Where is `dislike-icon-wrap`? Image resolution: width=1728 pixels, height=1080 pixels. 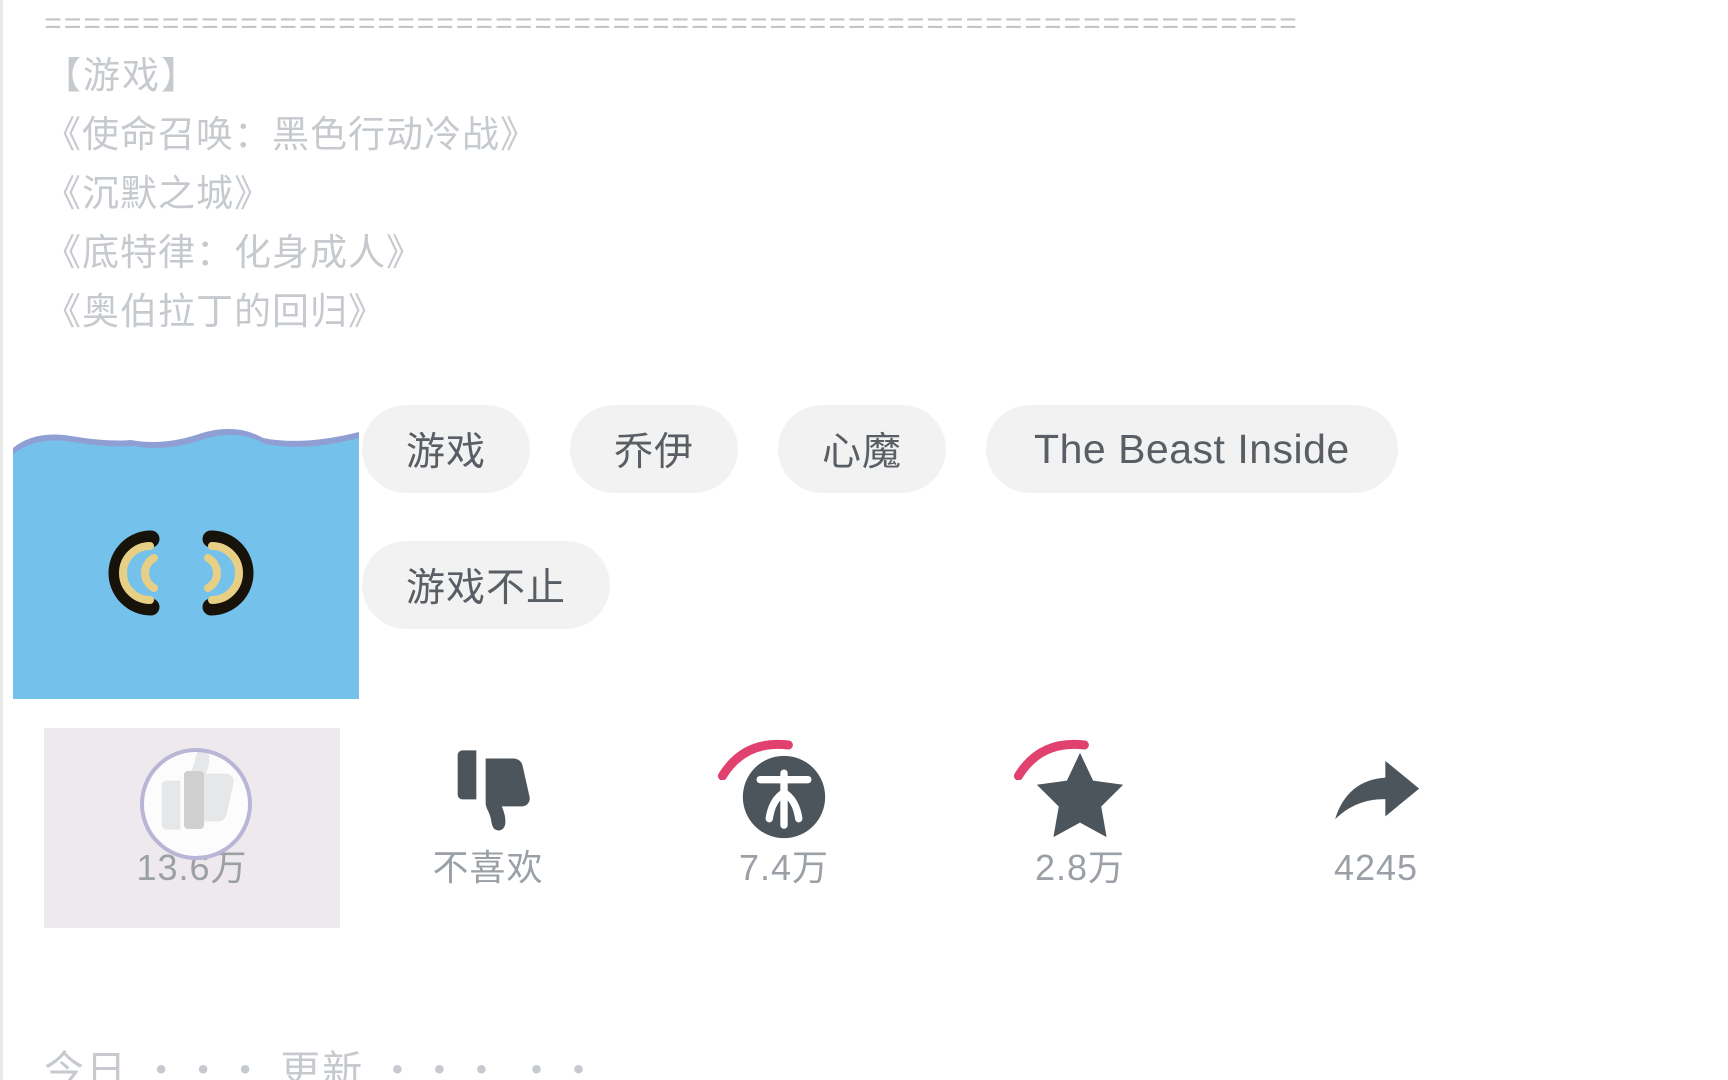
dislike-icon-wrap is located at coordinates (488, 790).